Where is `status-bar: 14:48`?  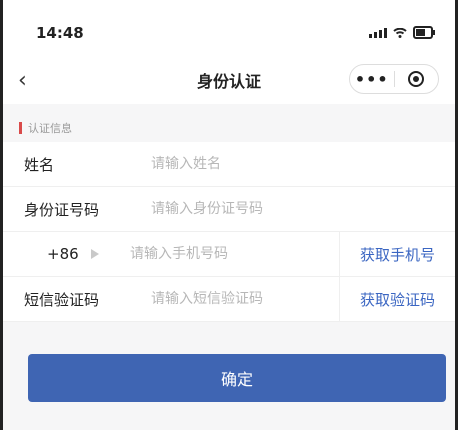 status-bar: 14:48 is located at coordinates (229, 29).